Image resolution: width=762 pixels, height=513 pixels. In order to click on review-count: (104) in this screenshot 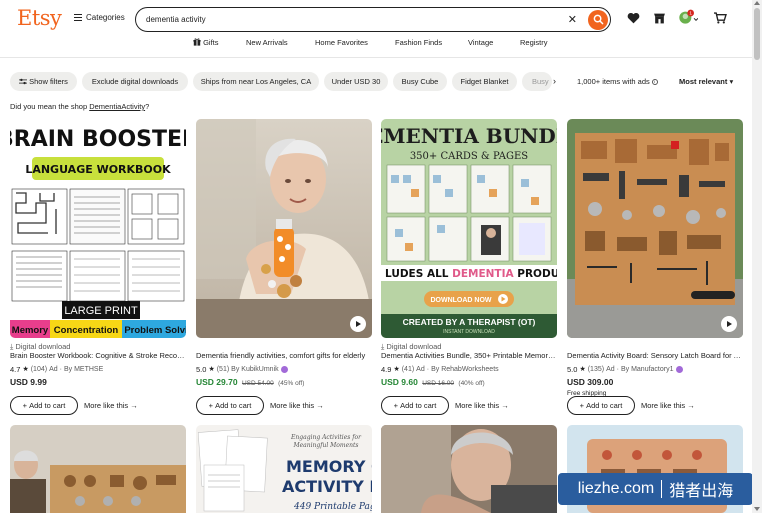, I will do `click(39, 369)`.